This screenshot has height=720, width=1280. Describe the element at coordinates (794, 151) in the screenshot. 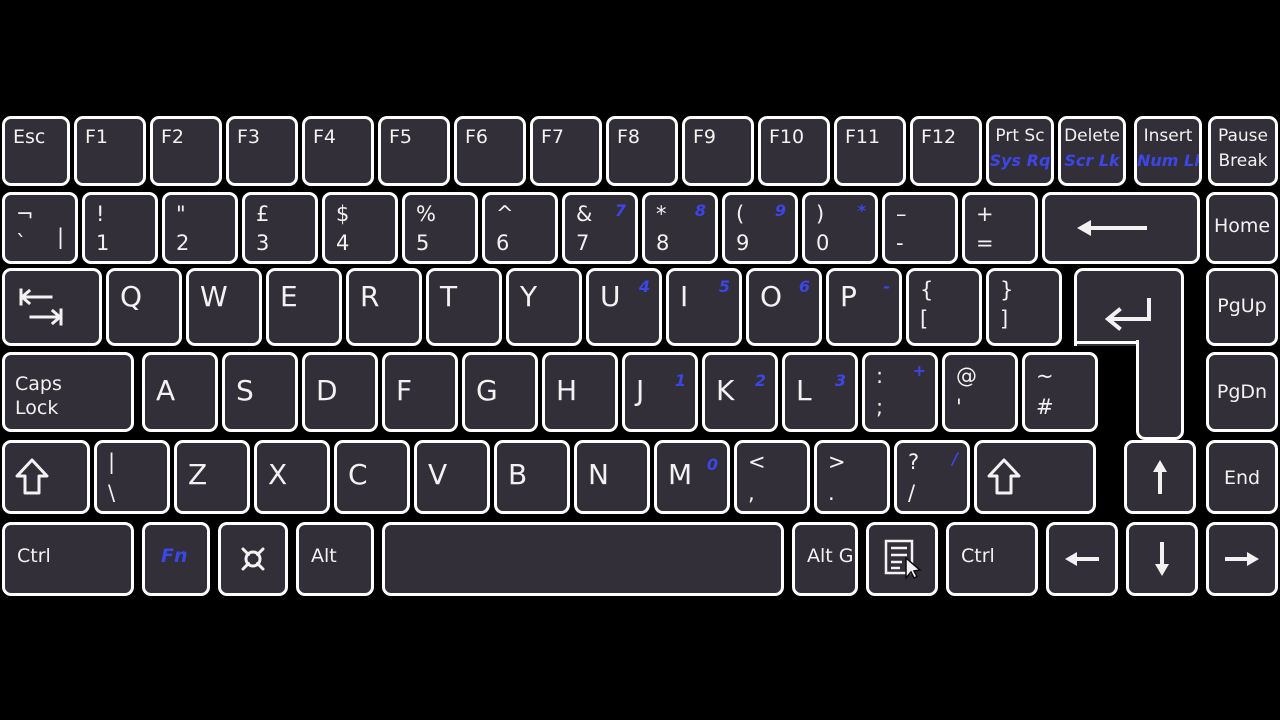

I see `key-f10: F10` at that location.